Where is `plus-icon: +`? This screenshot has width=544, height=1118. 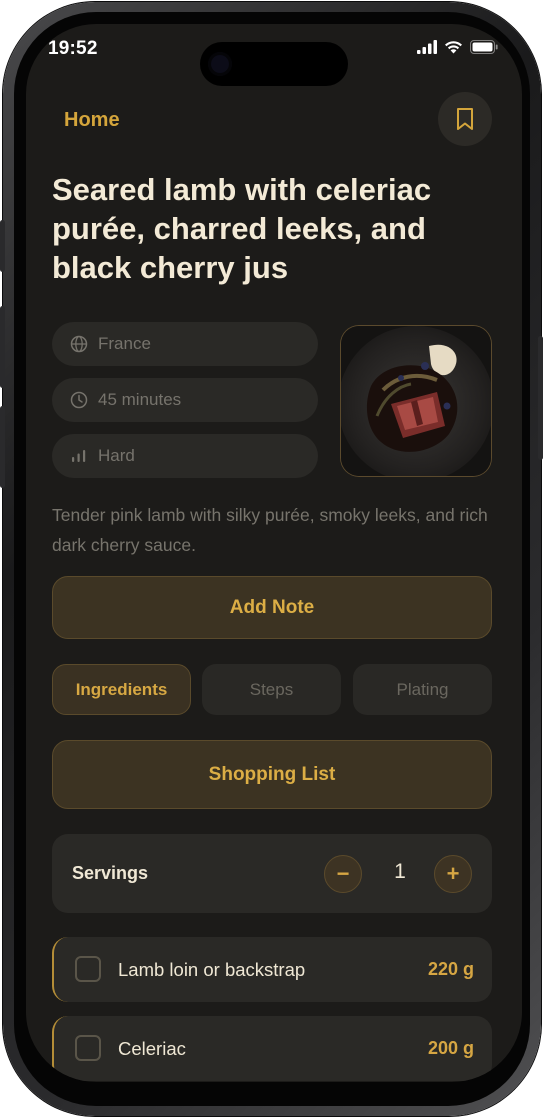
plus-icon: + is located at coordinates (453, 873).